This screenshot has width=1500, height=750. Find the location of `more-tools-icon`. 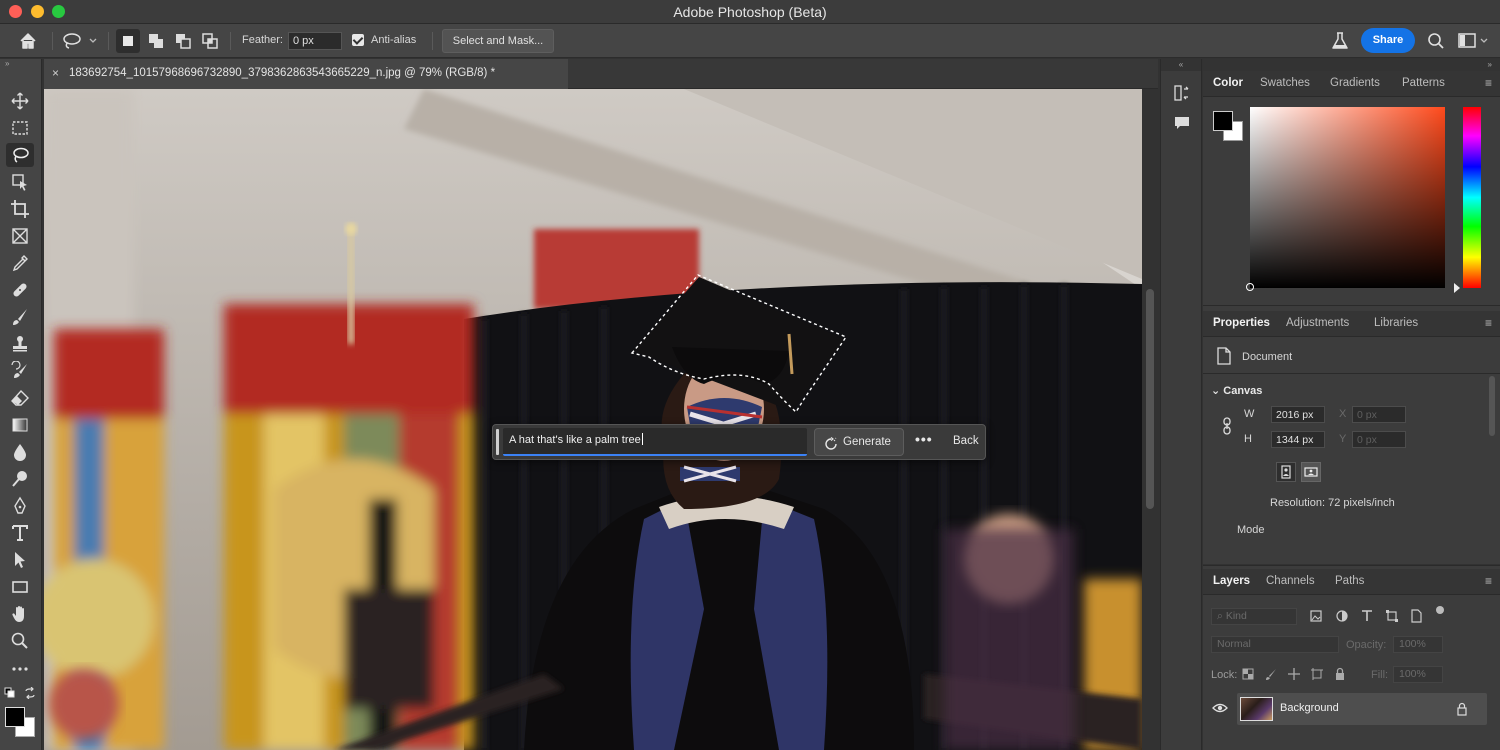

more-tools-icon is located at coordinates (20, 669).